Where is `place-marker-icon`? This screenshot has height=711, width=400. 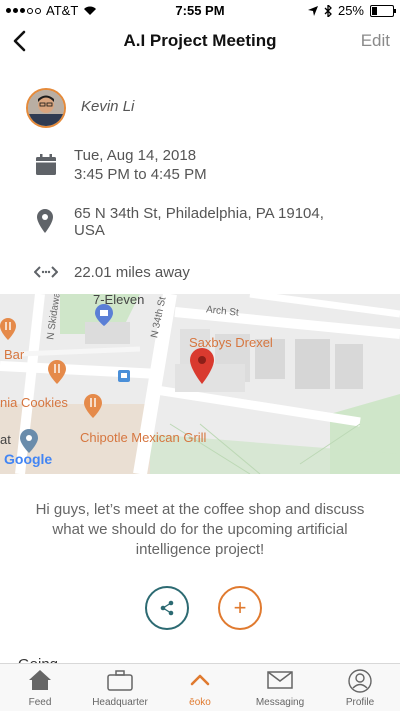
place-marker-icon is located at coordinates (29, 441).